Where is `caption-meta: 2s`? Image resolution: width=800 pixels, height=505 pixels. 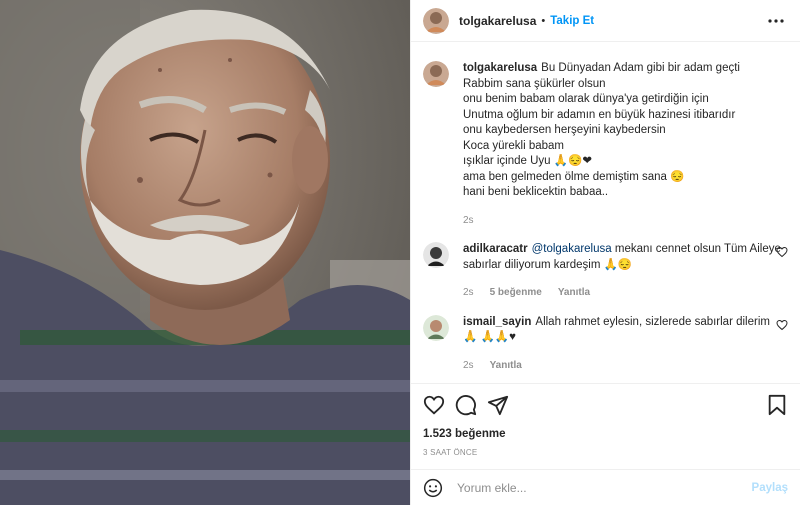 caption-meta: 2s is located at coordinates (601, 221).